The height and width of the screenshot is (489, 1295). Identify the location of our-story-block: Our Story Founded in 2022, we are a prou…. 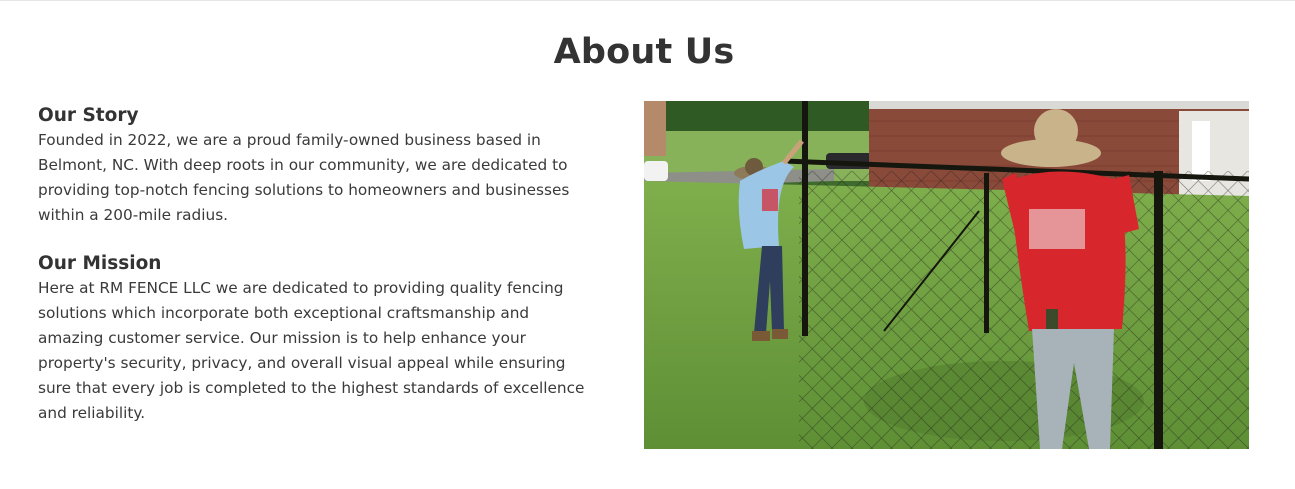
(328, 165).